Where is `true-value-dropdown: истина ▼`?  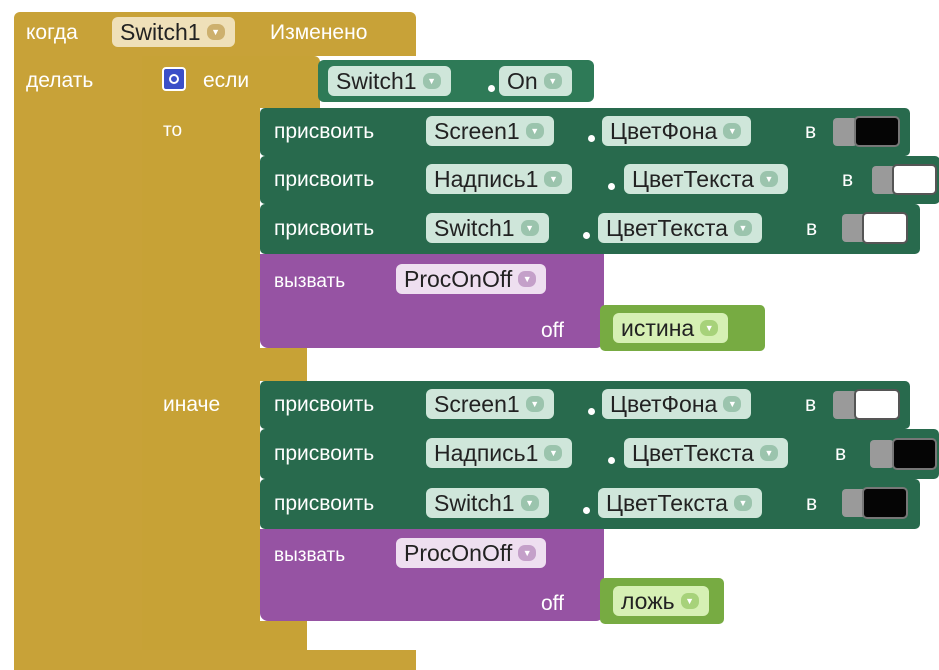 true-value-dropdown: истина ▼ is located at coordinates (671, 328).